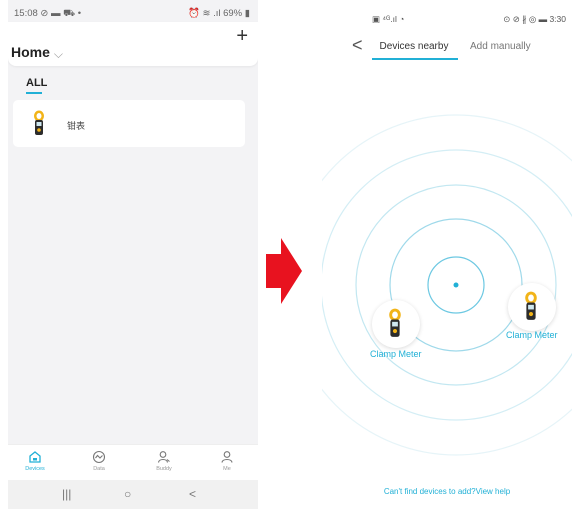  What do you see at coordinates (129, 123) in the screenshot?
I see `device-card: 钳表` at bounding box center [129, 123].